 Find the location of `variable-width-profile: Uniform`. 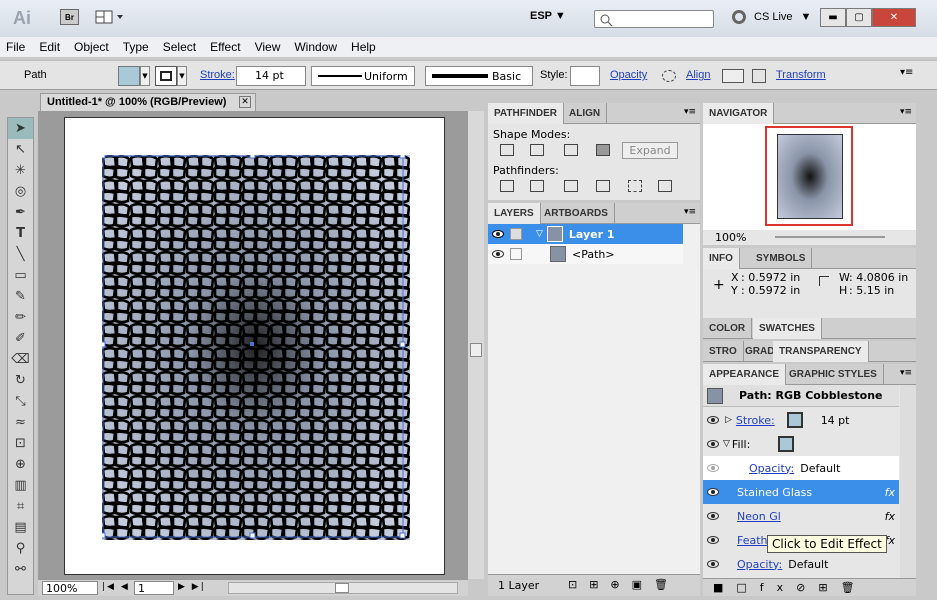

variable-width-profile: Uniform is located at coordinates (363, 76).